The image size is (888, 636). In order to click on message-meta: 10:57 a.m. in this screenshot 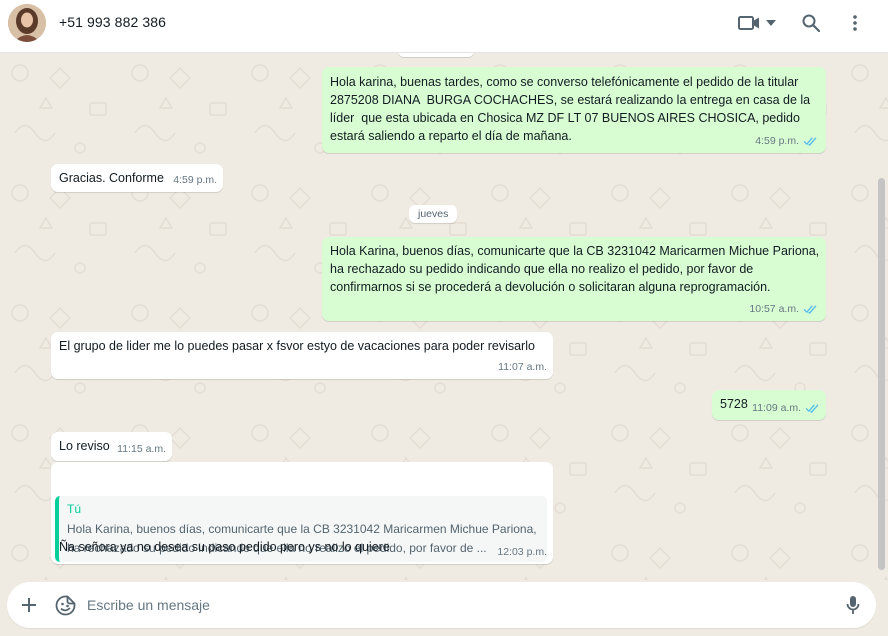, I will do `click(783, 309)`.